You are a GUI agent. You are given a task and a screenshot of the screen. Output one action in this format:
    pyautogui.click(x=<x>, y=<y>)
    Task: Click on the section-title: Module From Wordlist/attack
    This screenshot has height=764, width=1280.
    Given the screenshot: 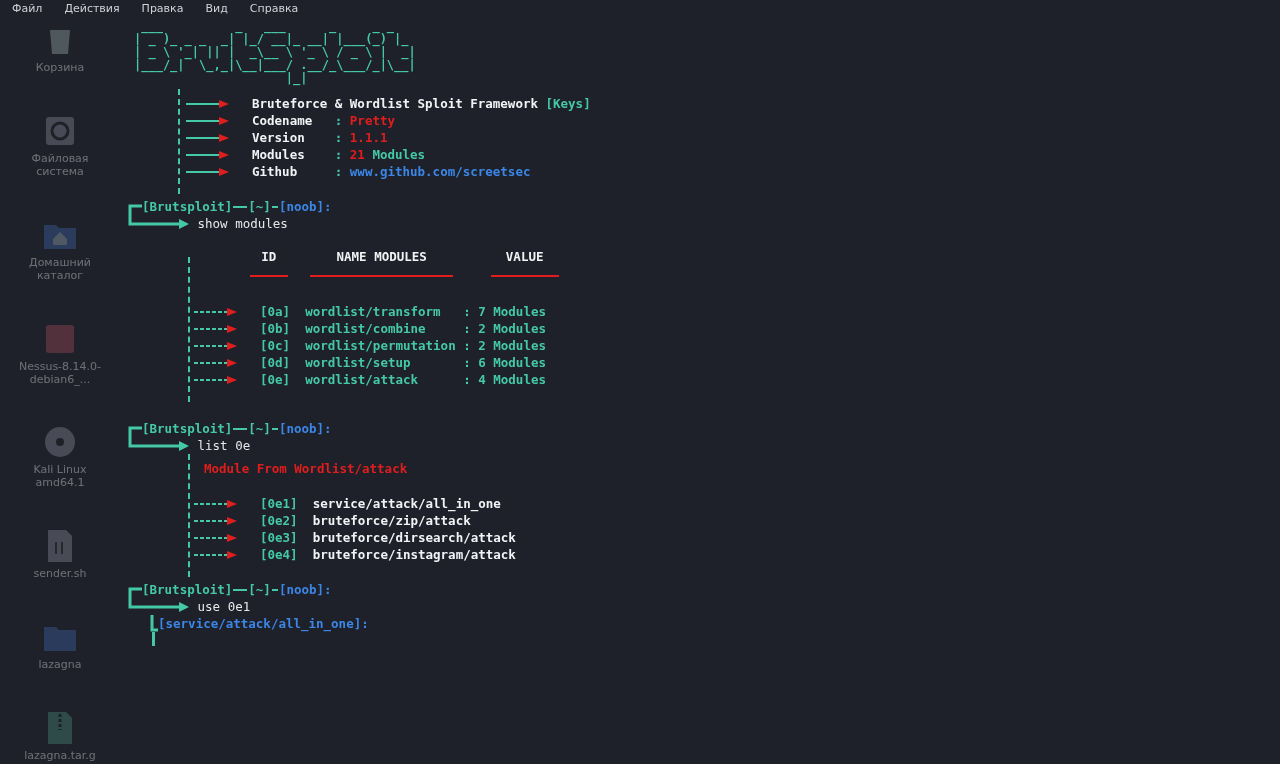 What is the action you would take?
    pyautogui.click(x=305, y=469)
    